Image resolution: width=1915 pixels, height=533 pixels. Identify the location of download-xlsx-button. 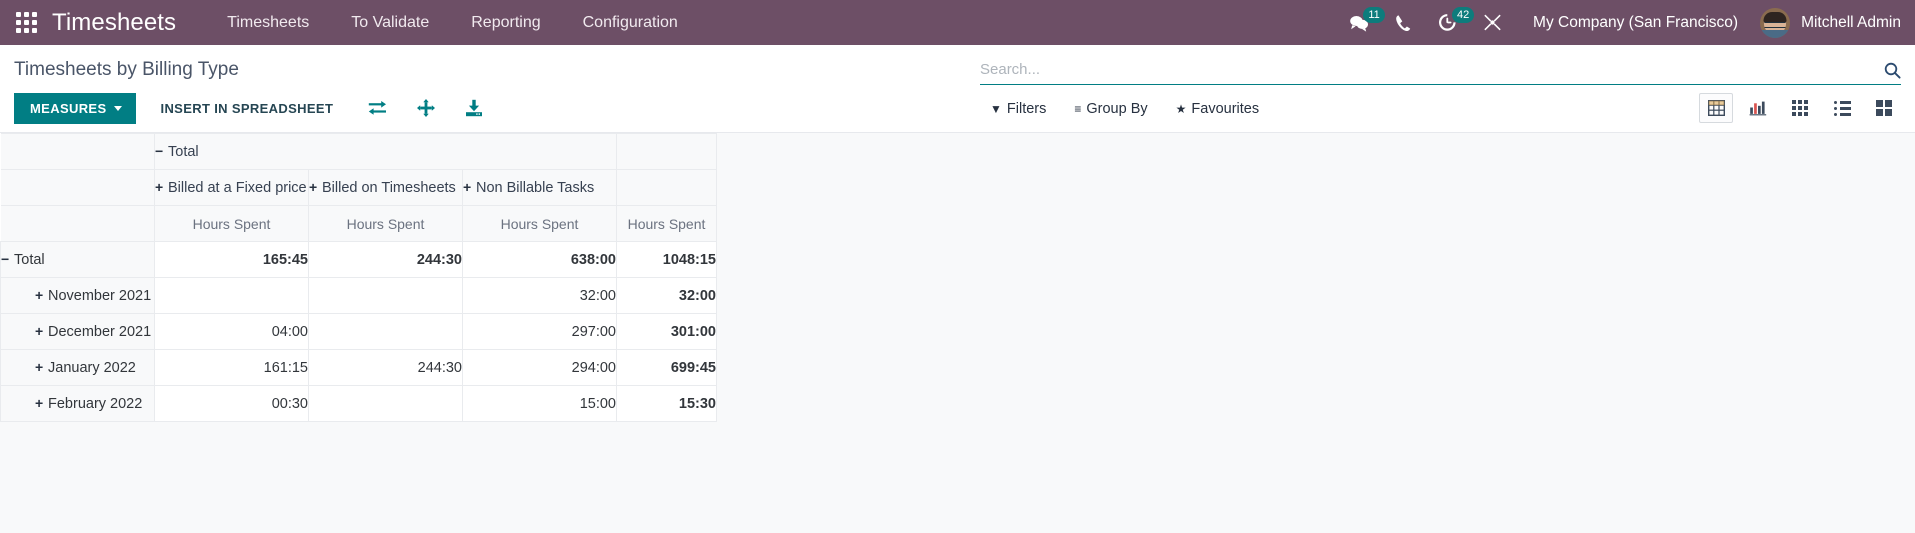
(474, 108).